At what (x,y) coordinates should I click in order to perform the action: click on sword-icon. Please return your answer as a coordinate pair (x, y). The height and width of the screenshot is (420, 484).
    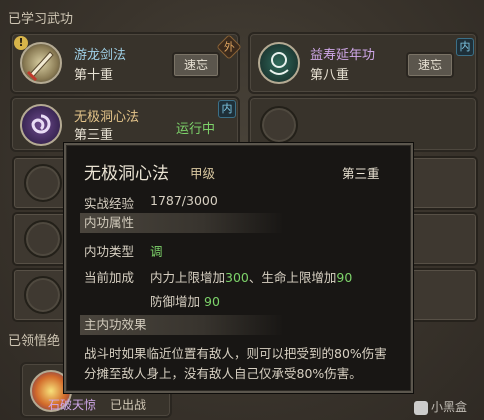
    Looking at the image, I should click on (41, 63).